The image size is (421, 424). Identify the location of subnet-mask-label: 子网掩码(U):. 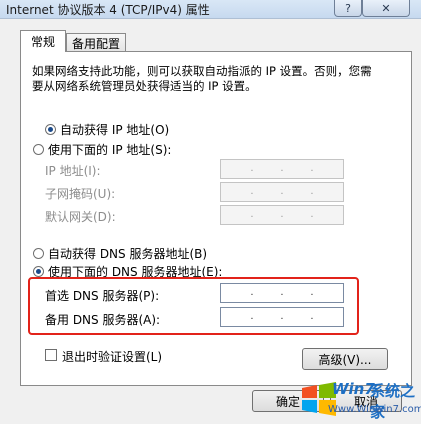
(80, 194).